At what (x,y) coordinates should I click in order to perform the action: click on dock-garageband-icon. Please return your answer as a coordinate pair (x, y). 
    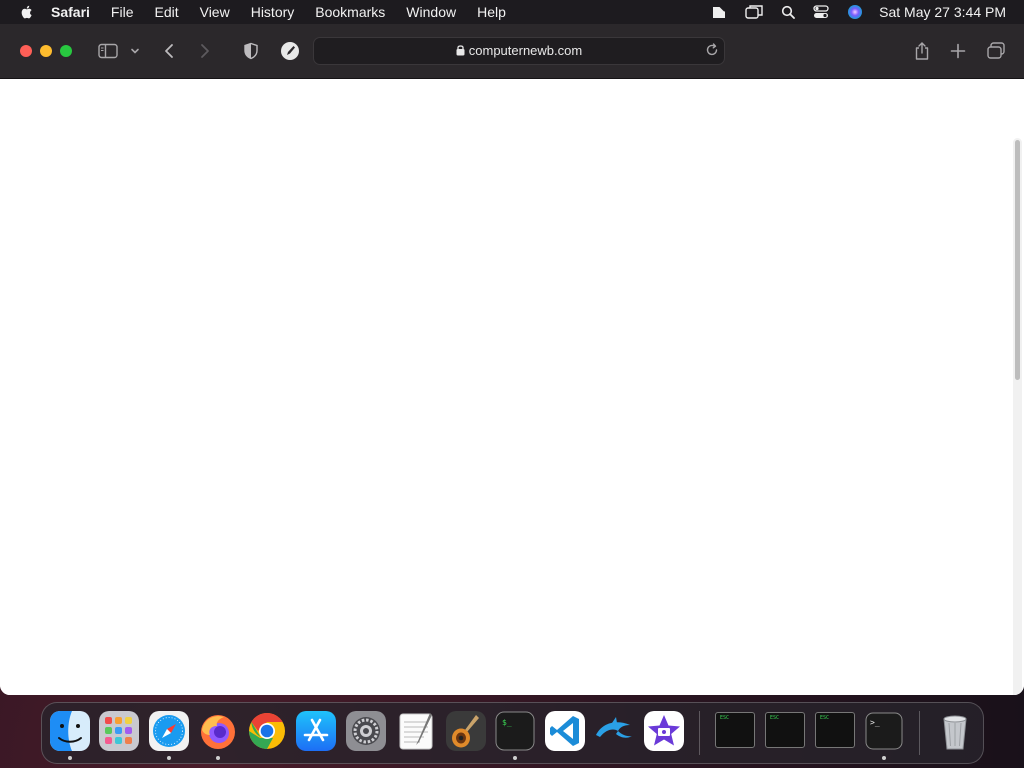
    Looking at the image, I should click on (466, 731).